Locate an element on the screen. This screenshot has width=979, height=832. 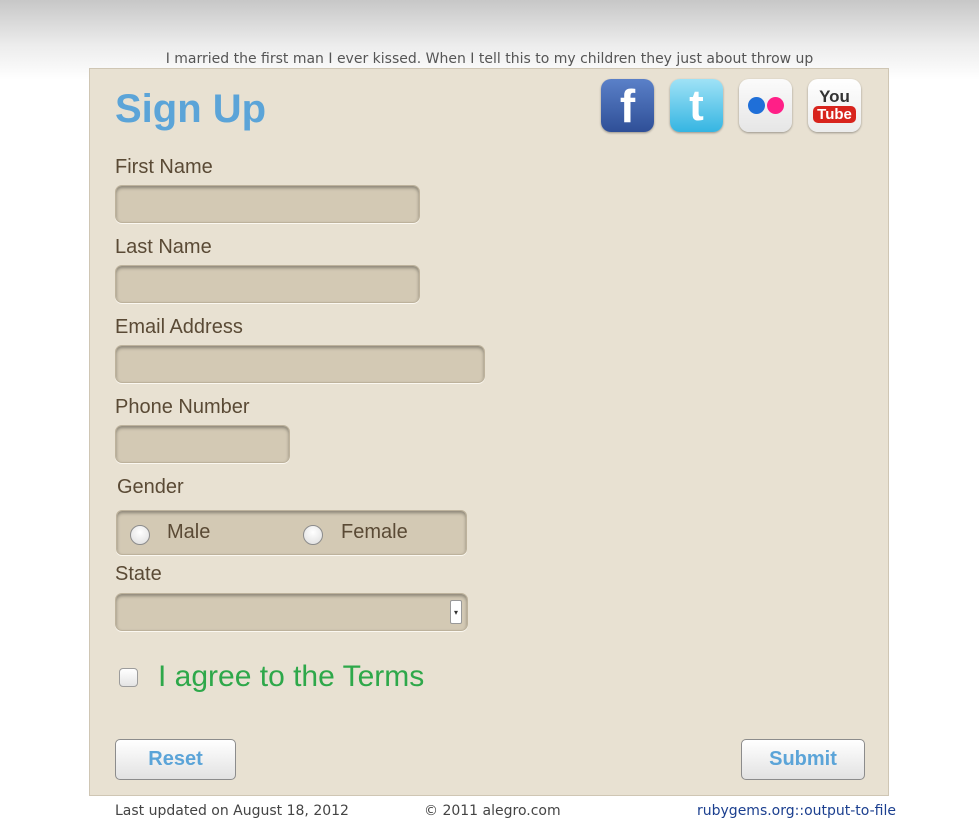
gender-female-label: Female is located at coordinates (374, 532).